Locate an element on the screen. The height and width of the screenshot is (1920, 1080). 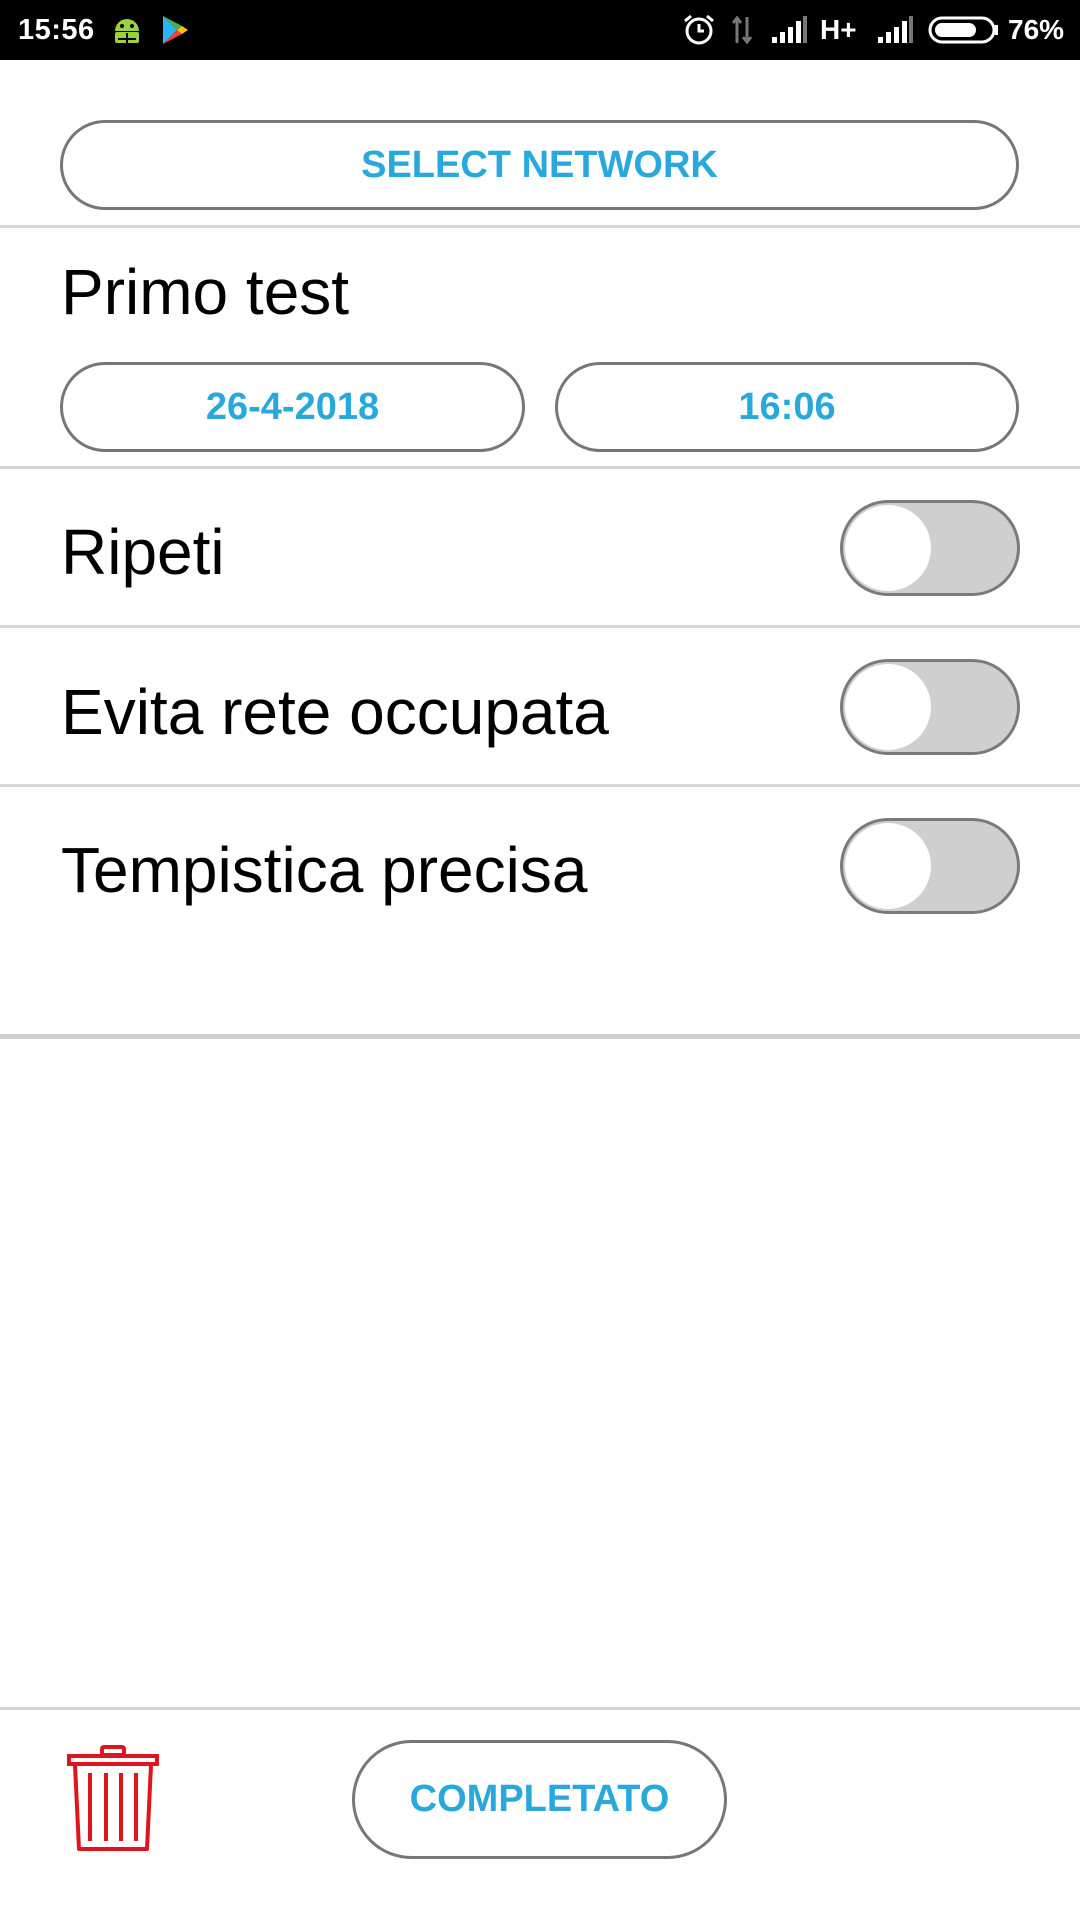
avoid-busy-network-label: Evita rete occupata is located at coordinates (335, 712).